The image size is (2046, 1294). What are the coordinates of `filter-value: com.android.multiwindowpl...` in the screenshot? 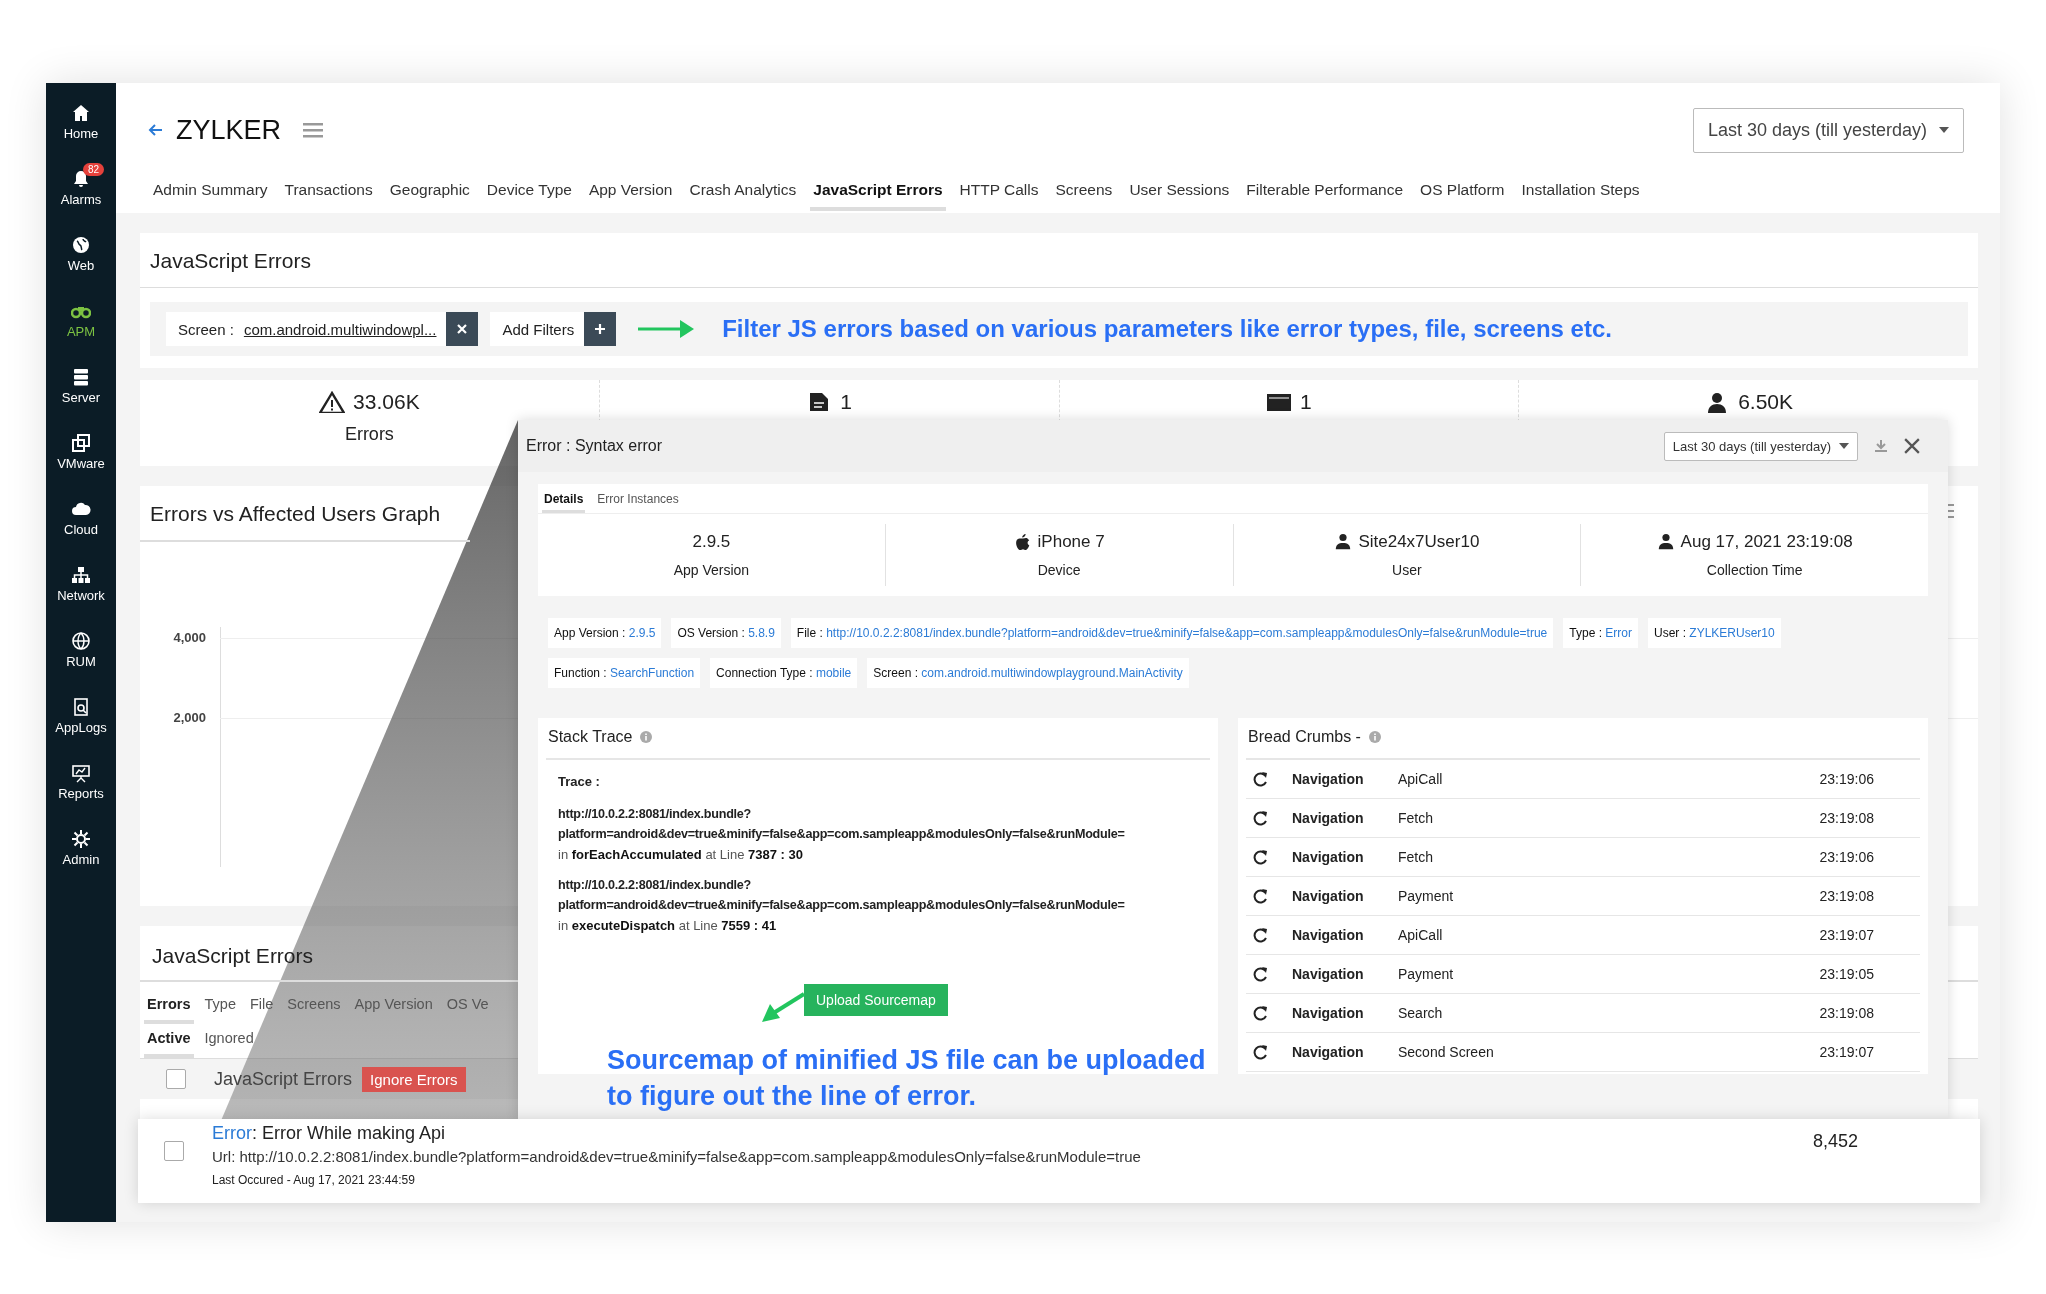 It's located at (340, 329).